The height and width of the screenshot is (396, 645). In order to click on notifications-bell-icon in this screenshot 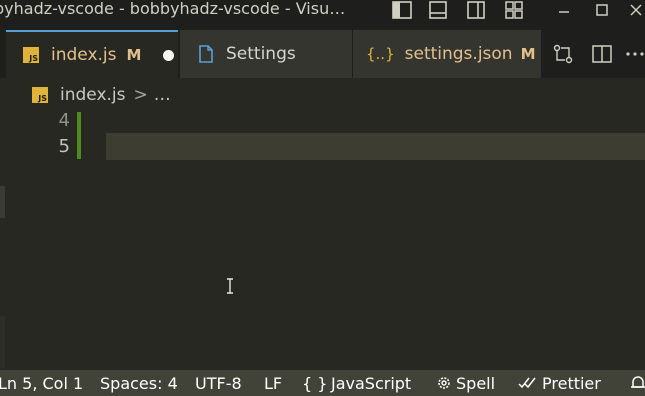, I will do `click(637, 383)`.